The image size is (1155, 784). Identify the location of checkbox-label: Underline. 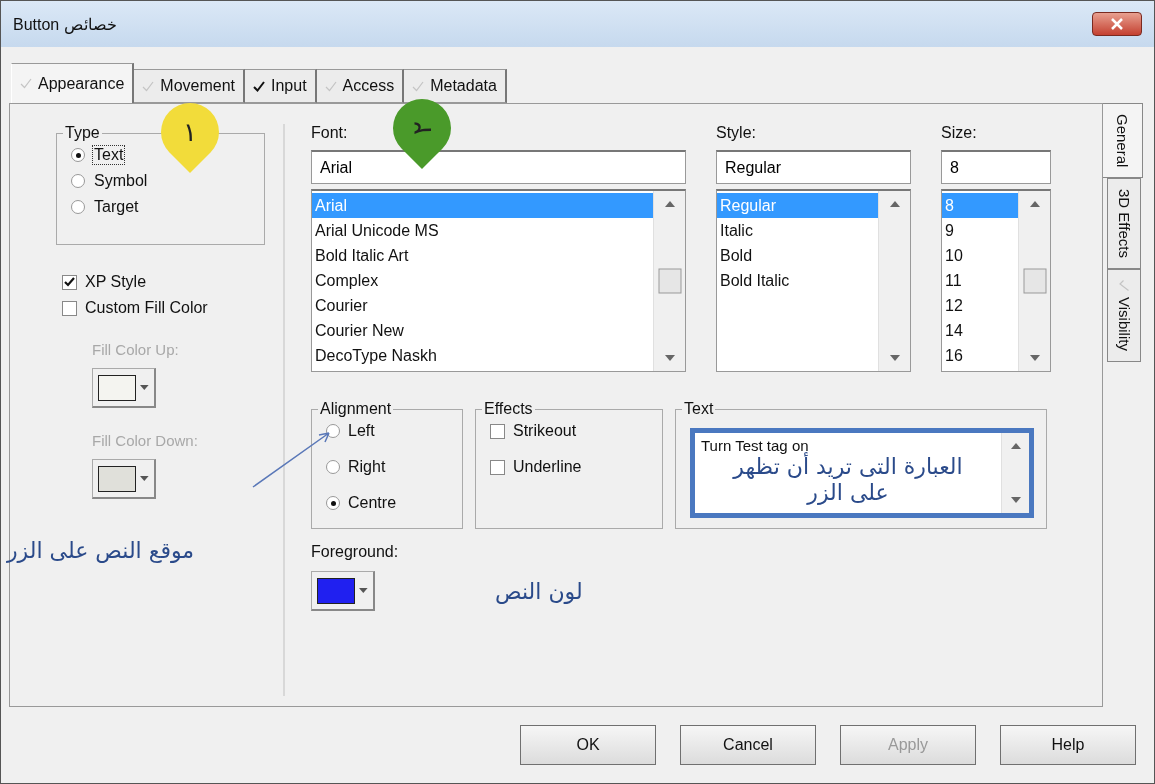
(547, 467).